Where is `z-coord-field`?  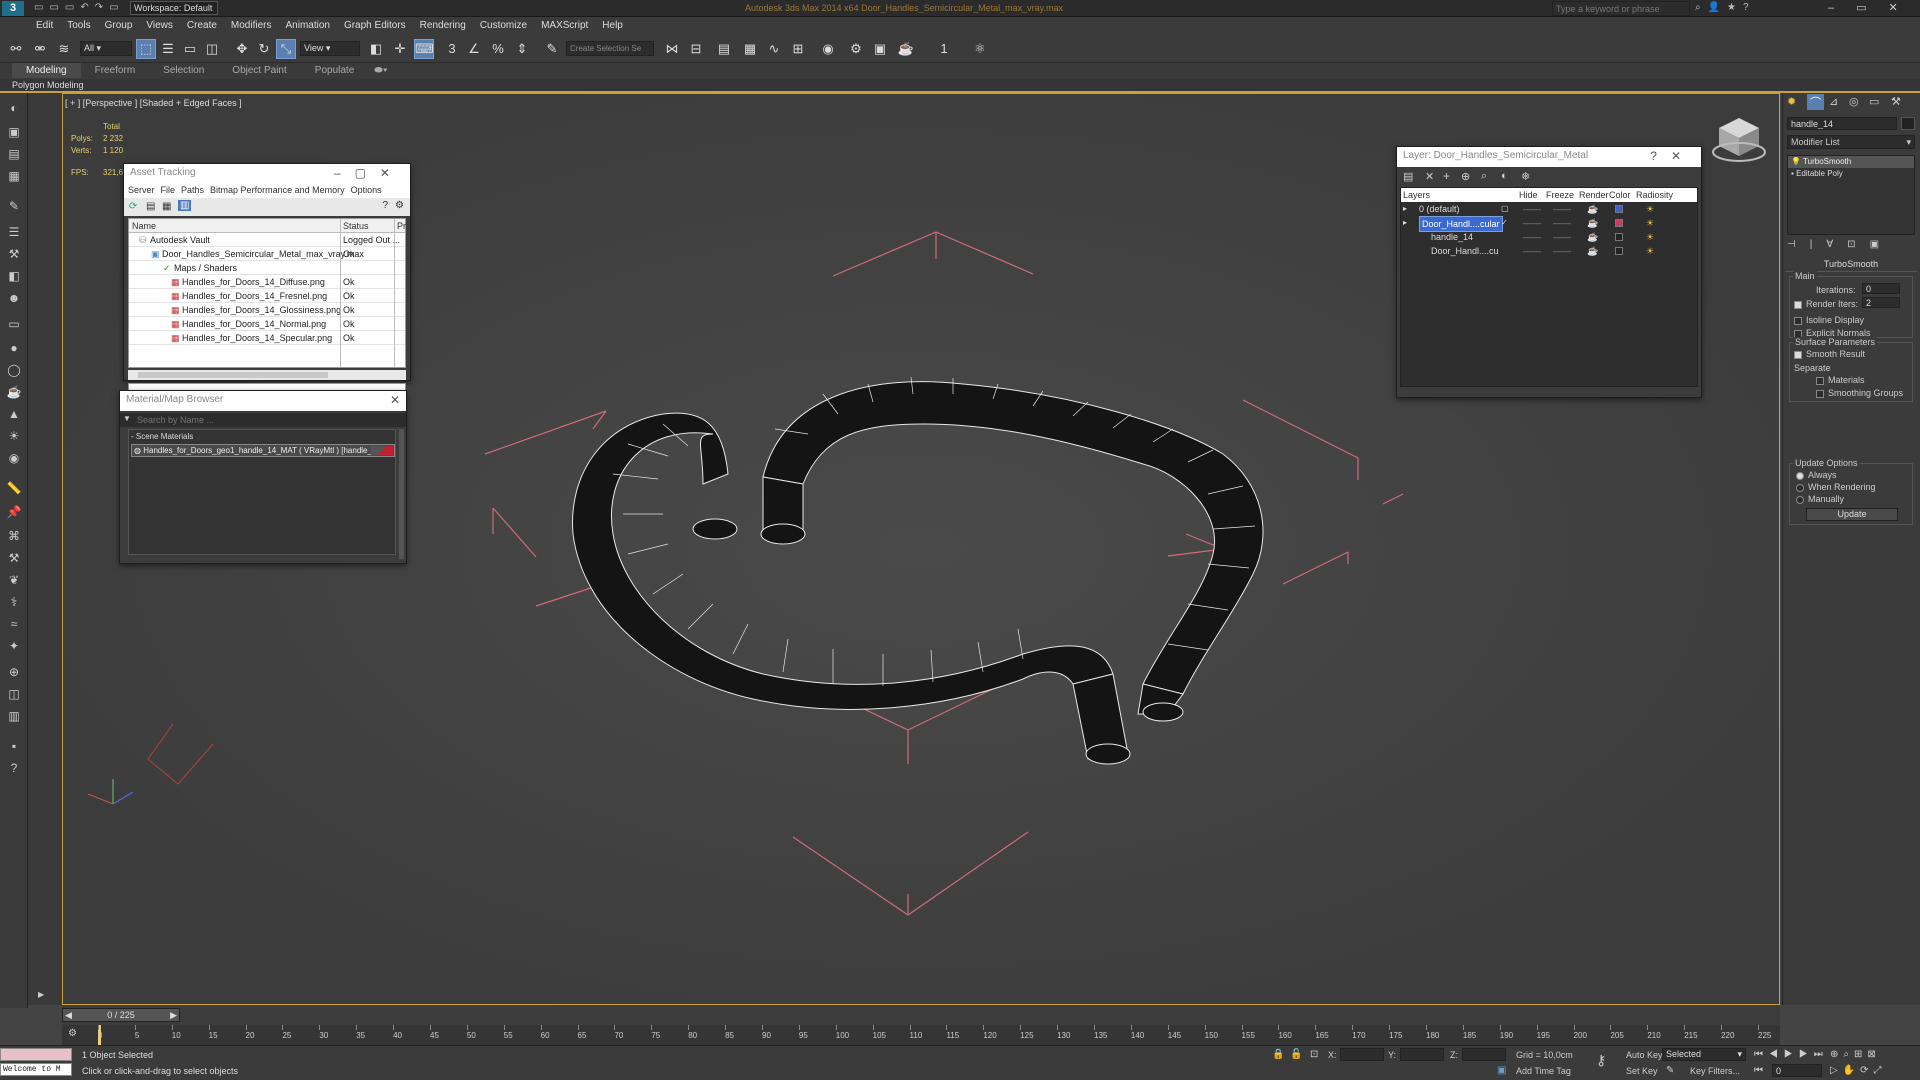
z-coord-field is located at coordinates (1484, 1054).